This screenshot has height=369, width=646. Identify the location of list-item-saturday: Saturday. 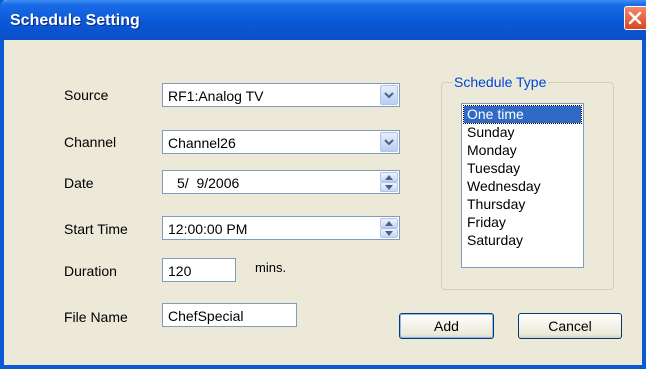
(522, 240).